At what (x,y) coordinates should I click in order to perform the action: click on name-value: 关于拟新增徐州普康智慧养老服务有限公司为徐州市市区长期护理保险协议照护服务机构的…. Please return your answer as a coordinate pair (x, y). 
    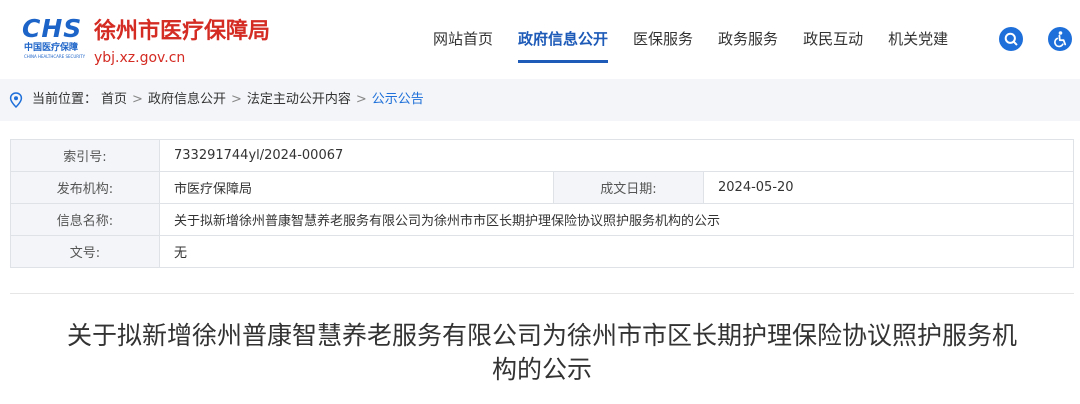
    Looking at the image, I should click on (616, 219).